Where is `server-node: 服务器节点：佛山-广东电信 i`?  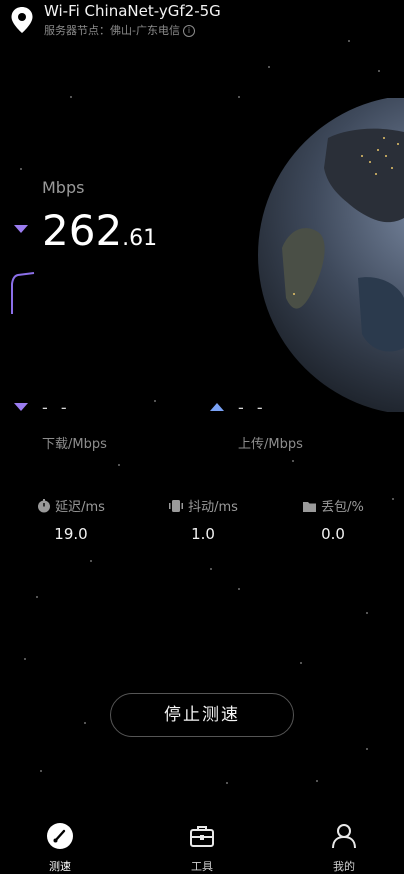
server-node: 服务器节点：佛山-广东电信 i is located at coordinates (119, 30).